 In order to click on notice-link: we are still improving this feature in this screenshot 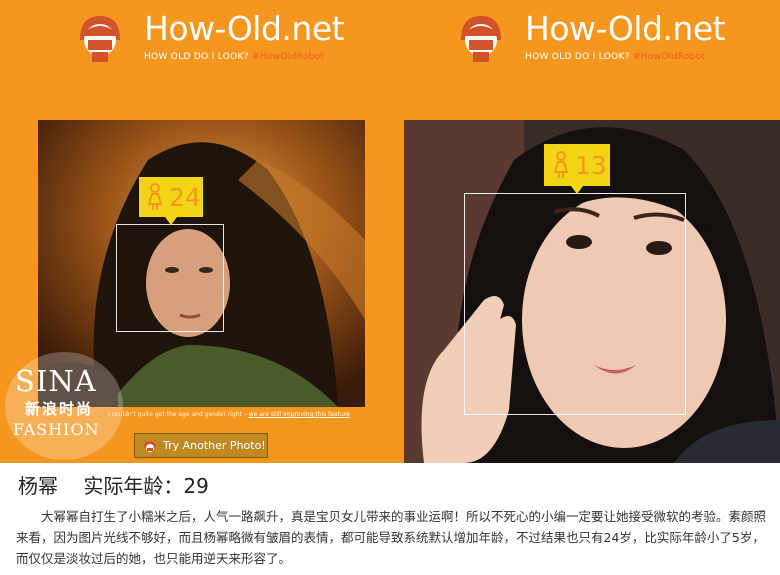, I will do `click(299, 414)`.